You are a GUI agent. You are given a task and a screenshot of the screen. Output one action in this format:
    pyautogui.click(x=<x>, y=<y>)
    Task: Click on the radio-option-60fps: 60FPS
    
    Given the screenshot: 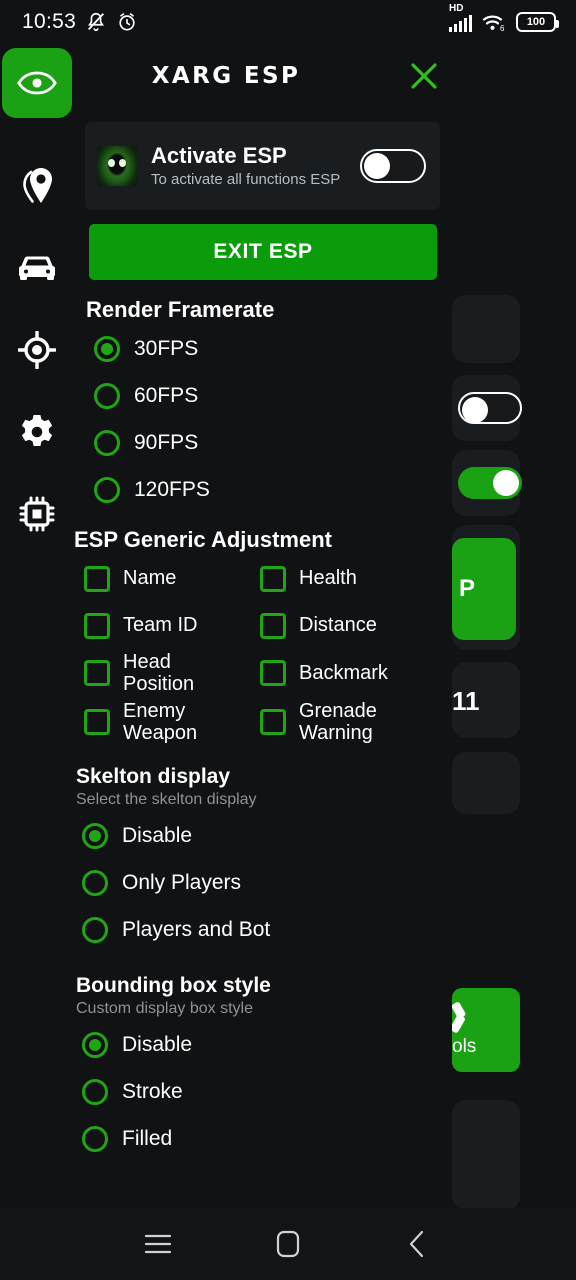 What is the action you would take?
    pyautogui.click(x=258, y=395)
    